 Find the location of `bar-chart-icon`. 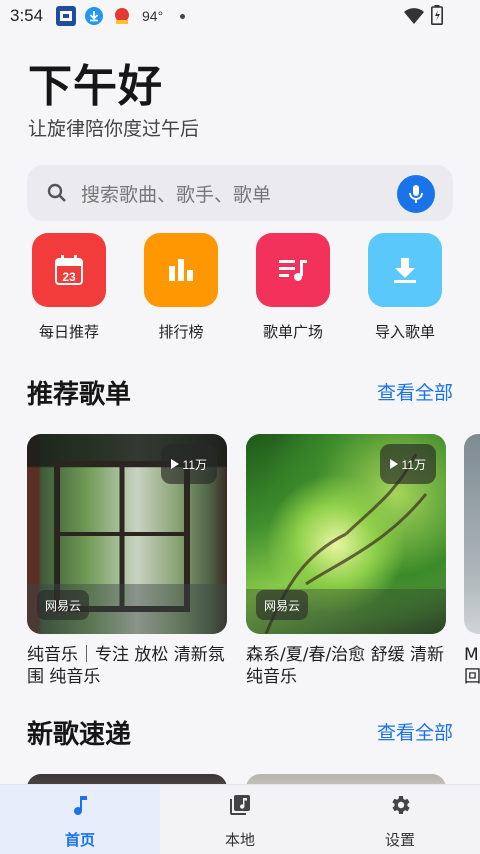

bar-chart-icon is located at coordinates (181, 270).